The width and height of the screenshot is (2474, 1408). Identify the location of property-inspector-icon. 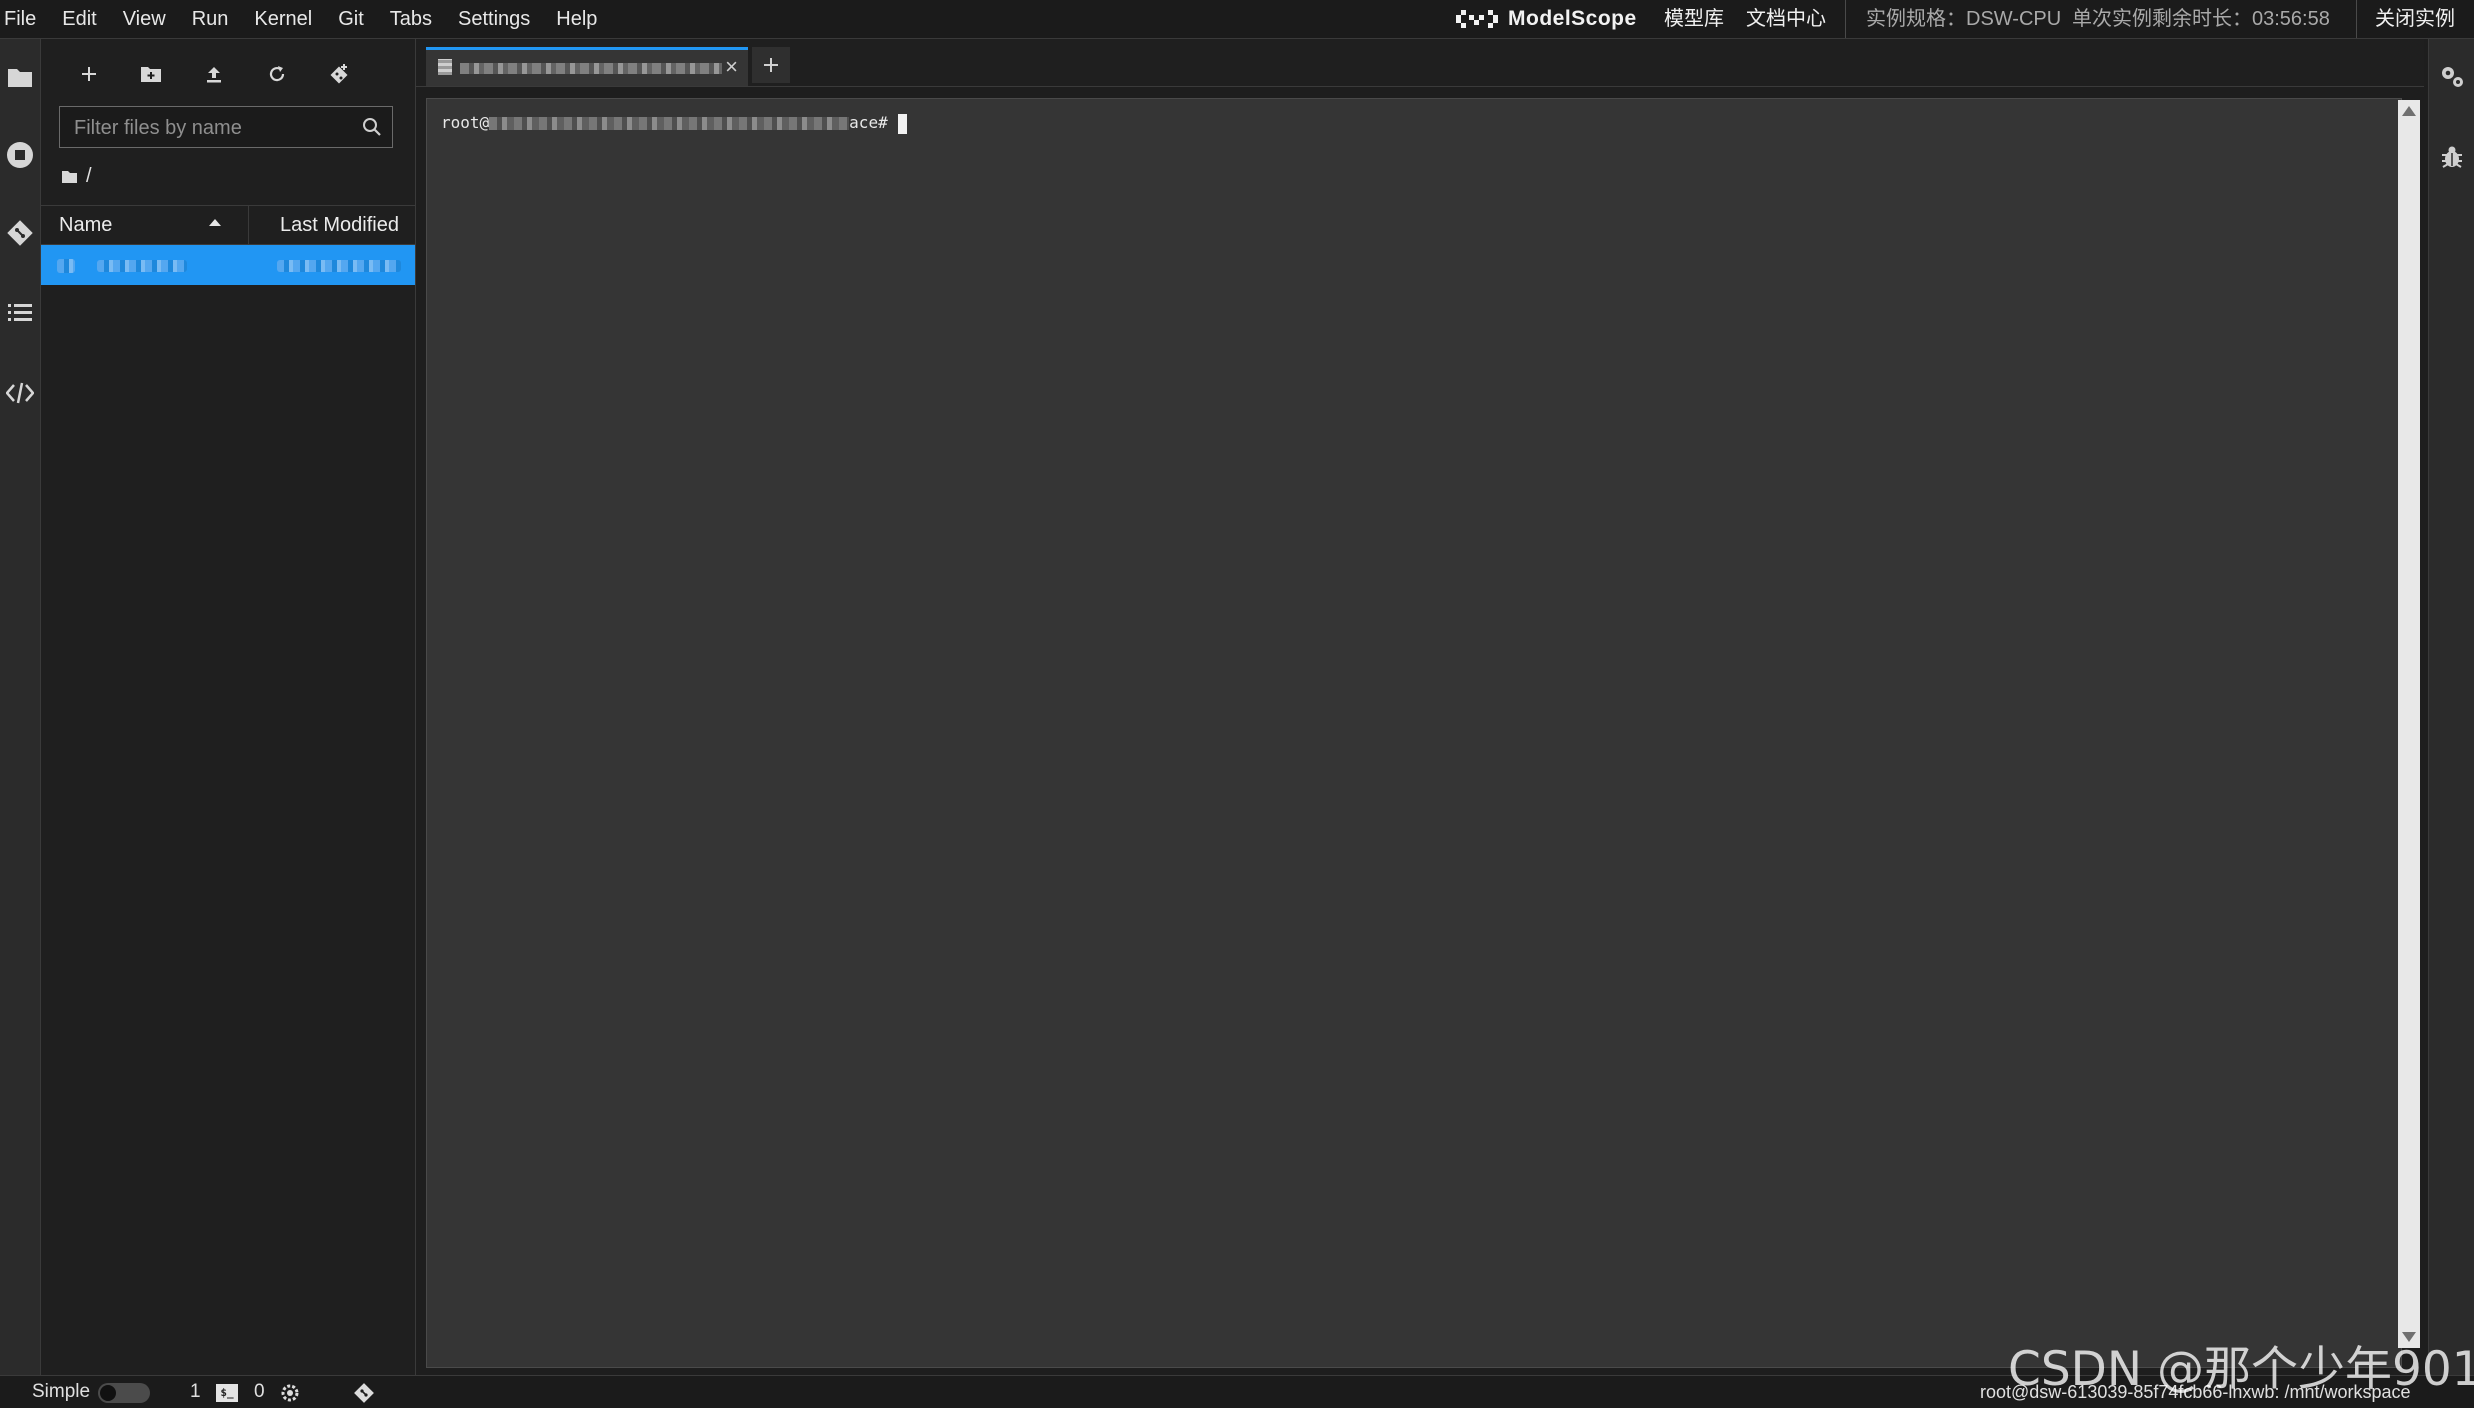
(2451, 77).